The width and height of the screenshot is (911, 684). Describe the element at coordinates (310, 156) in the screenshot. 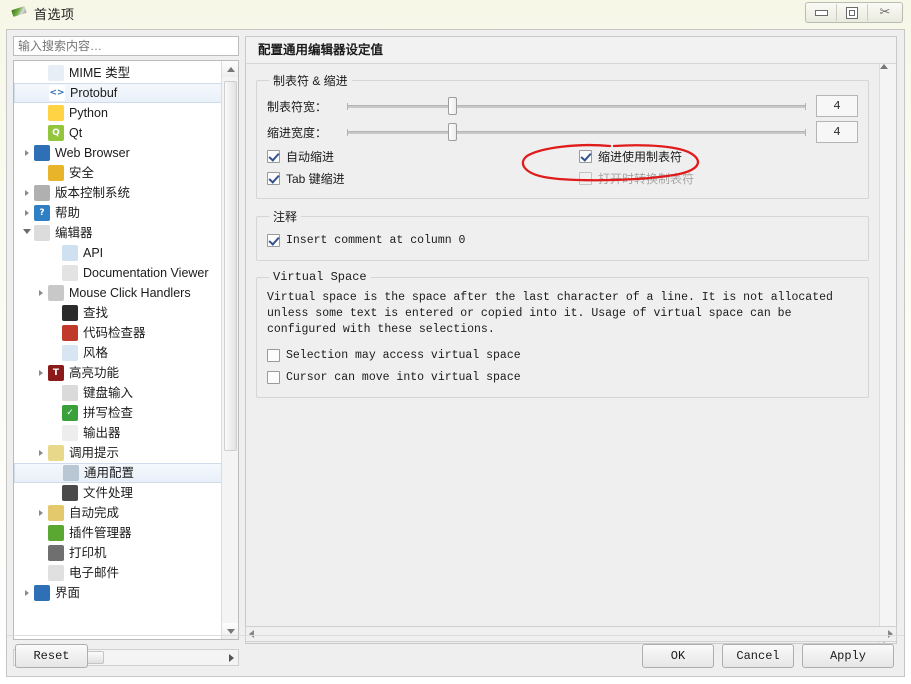

I see `auto-indent-label: 自动缩进` at that location.